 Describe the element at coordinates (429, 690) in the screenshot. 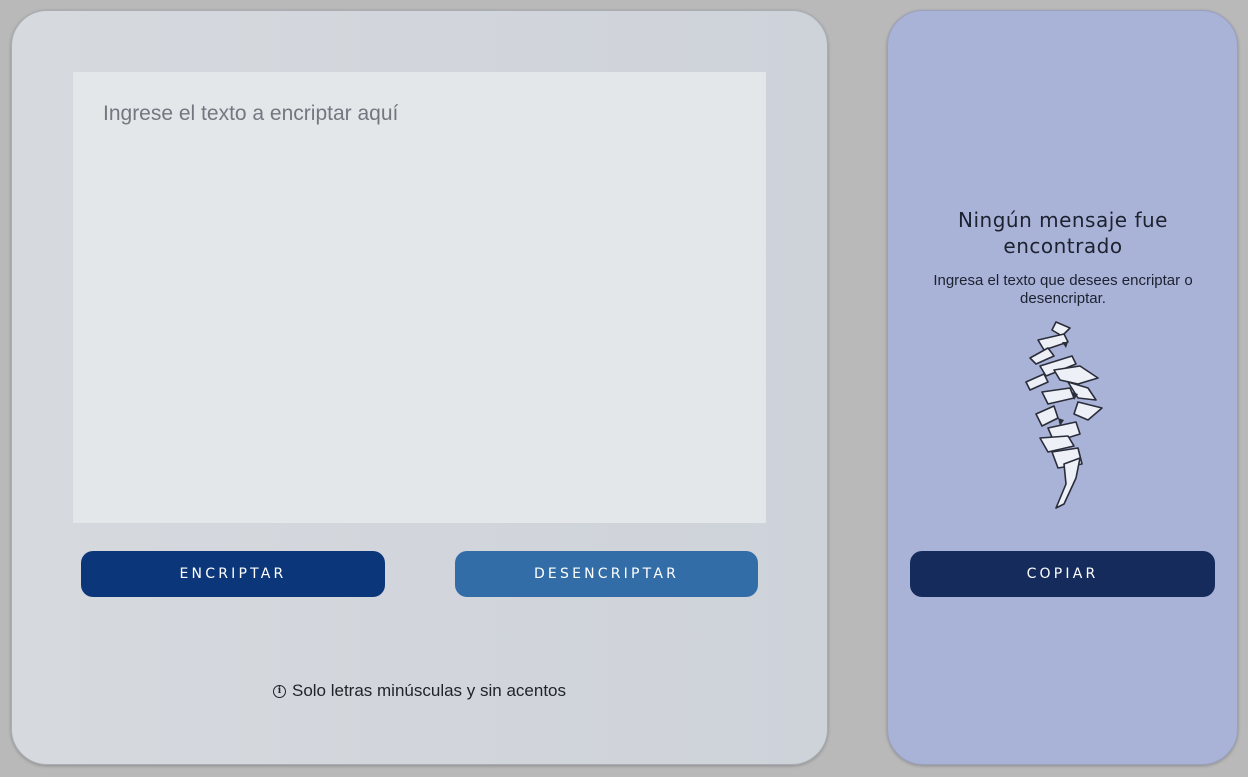

I see `notice-text: Solo letras minúsculas y sin acentos` at that location.